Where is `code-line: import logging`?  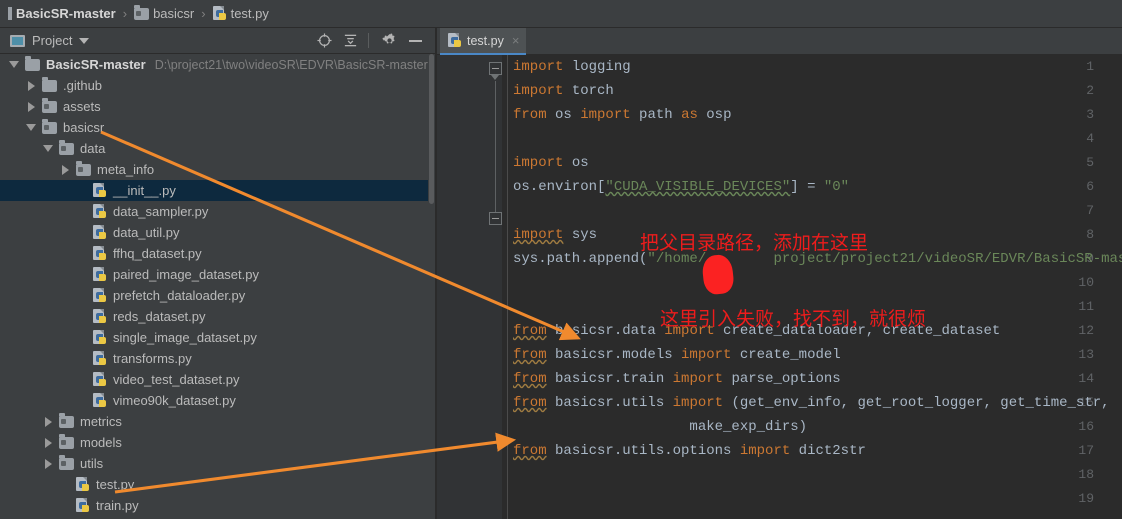 code-line: import logging is located at coordinates (572, 67).